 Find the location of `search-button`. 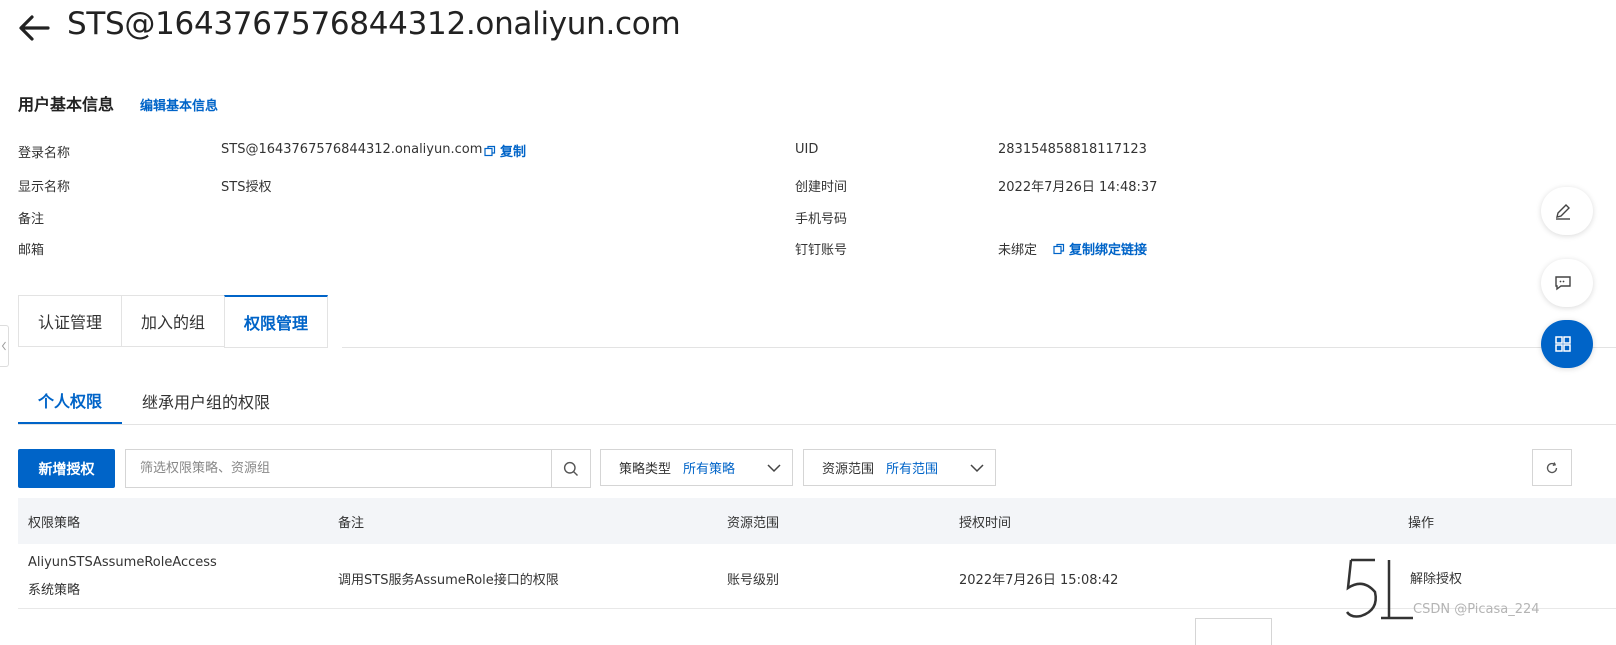

search-button is located at coordinates (570, 468).